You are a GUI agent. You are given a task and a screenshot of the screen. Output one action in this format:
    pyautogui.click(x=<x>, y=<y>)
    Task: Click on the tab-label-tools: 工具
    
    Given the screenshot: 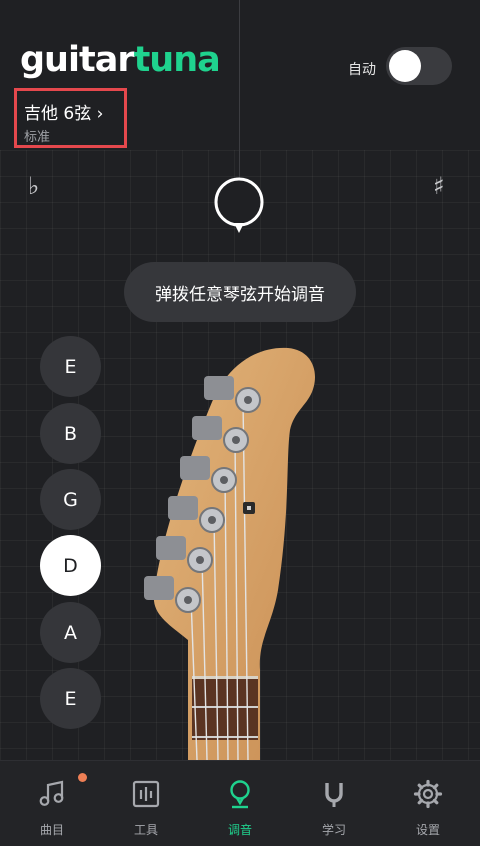 What is the action you would take?
    pyautogui.click(x=145, y=830)
    